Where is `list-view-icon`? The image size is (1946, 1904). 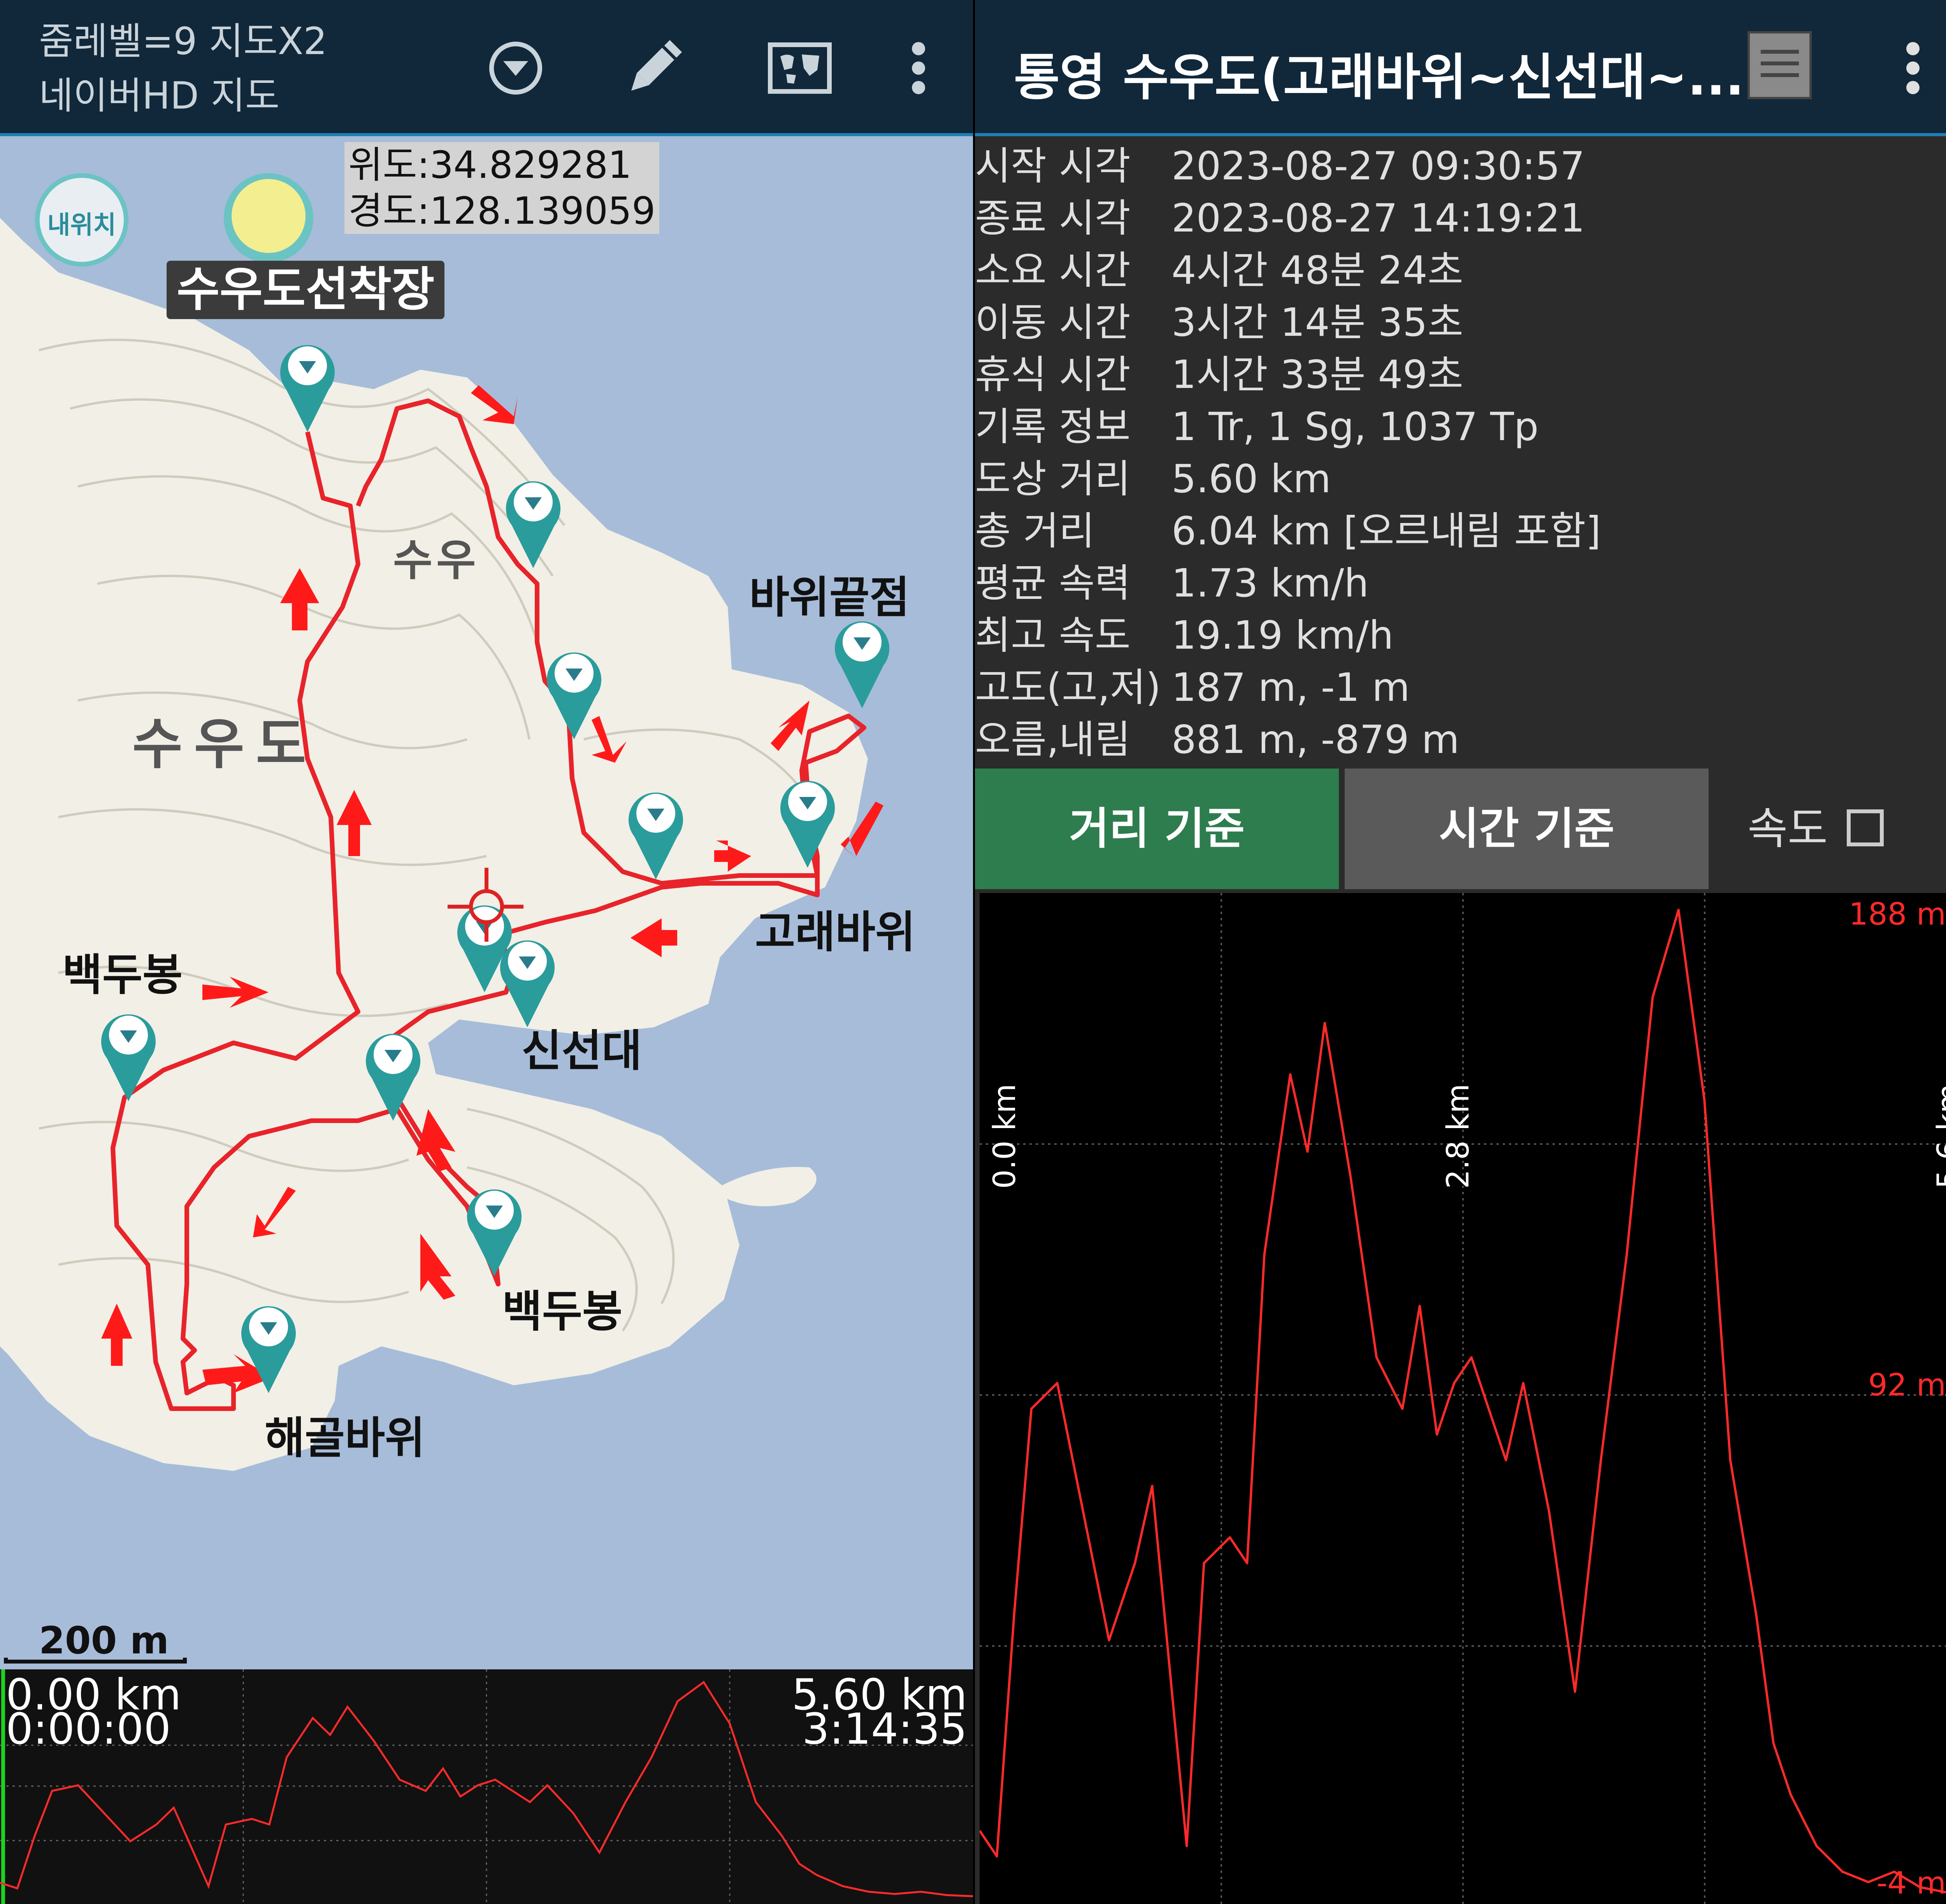 list-view-icon is located at coordinates (1780, 65).